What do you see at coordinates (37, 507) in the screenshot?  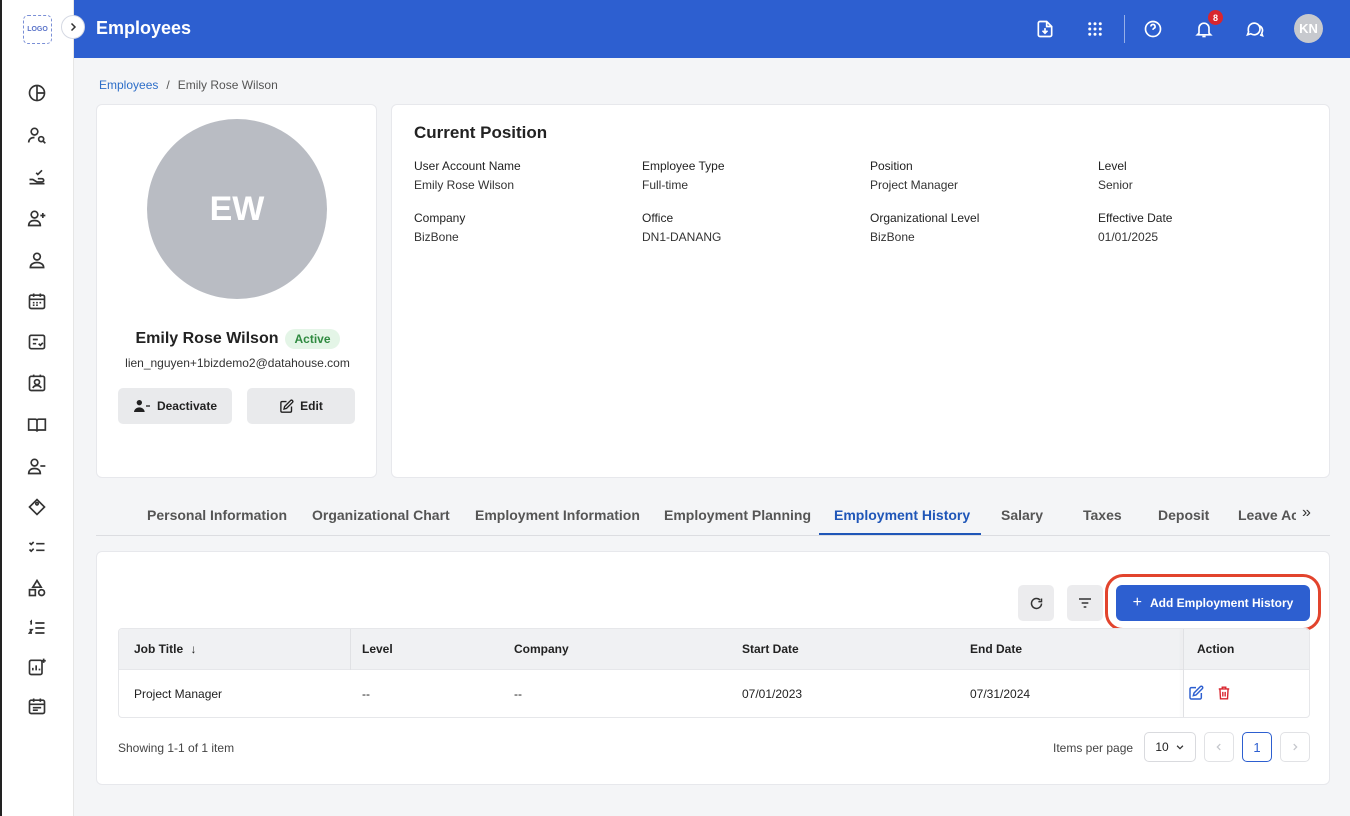 I see `tag-icon` at bounding box center [37, 507].